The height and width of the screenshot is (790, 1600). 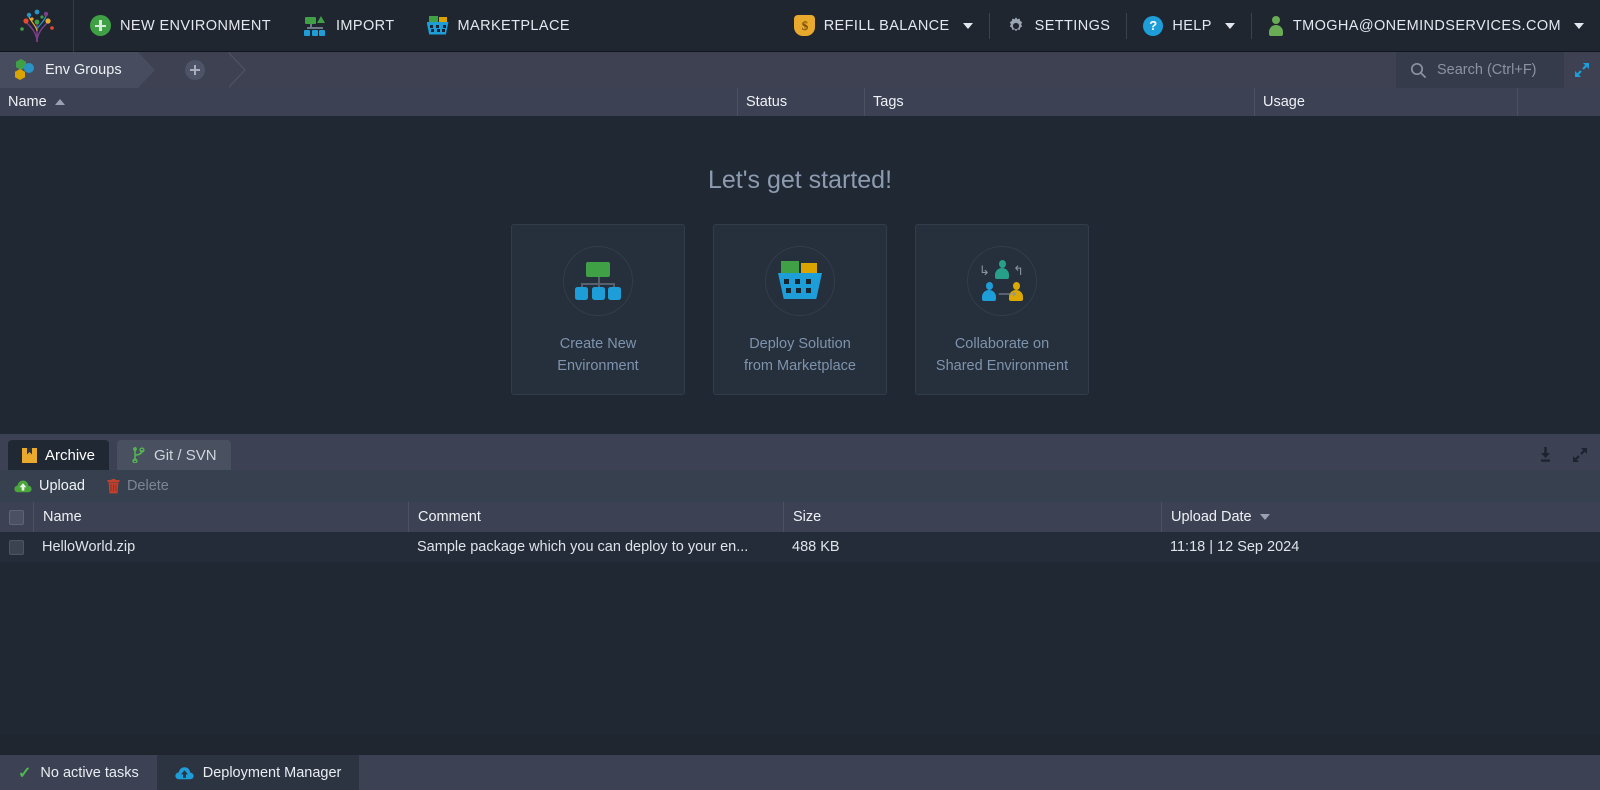 I want to click on column-header-spacer, so click(x=1558, y=102).